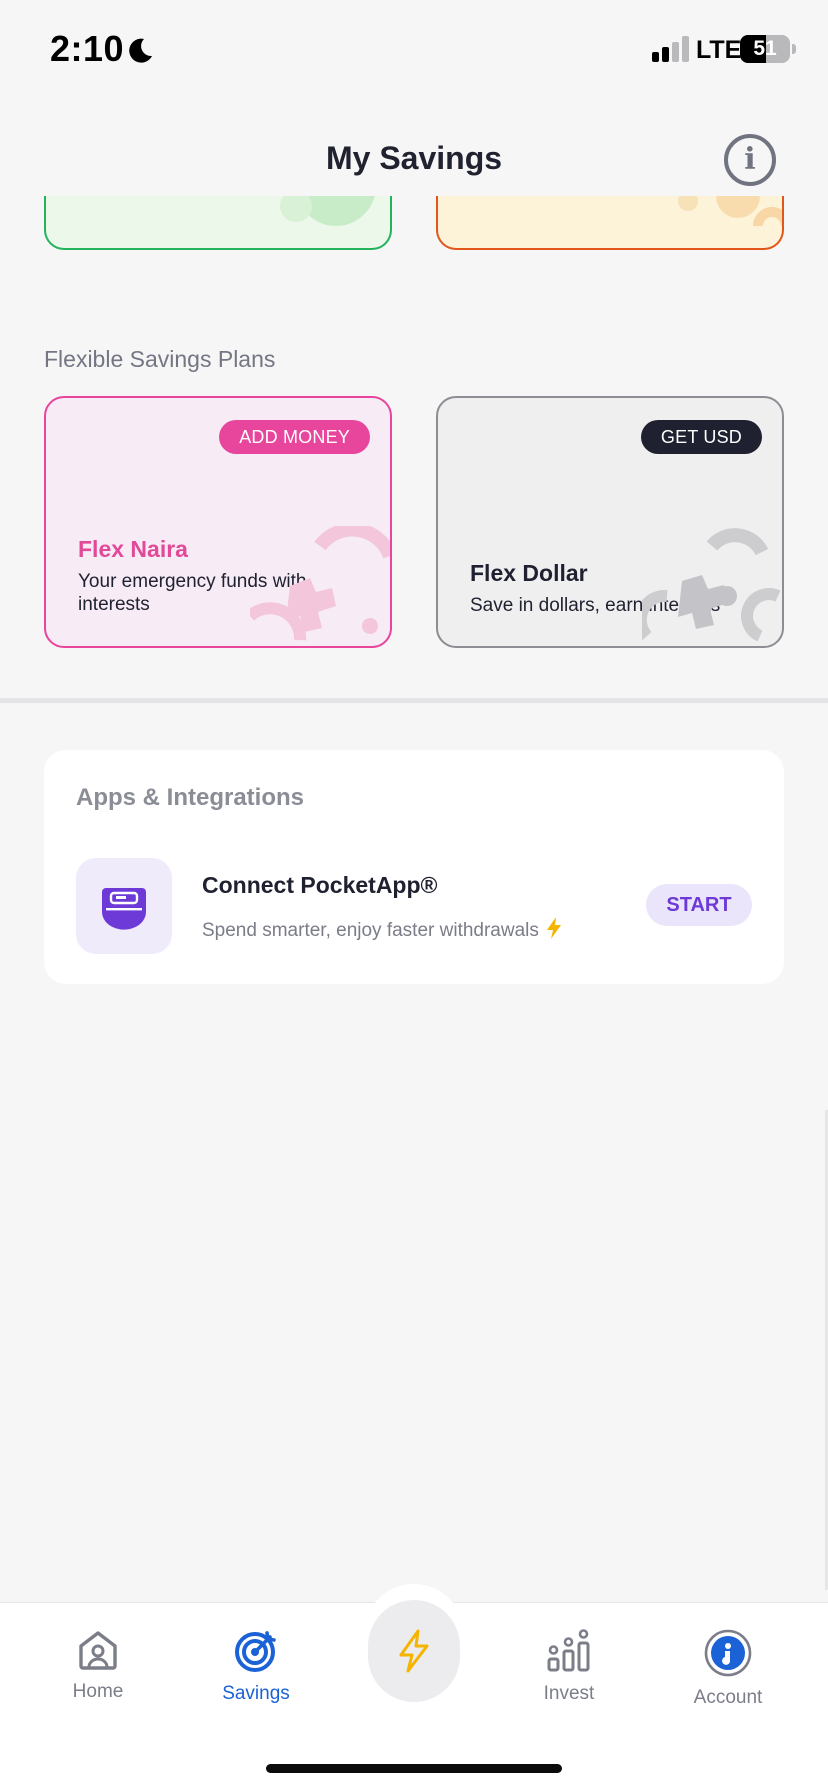 Image resolution: width=828 pixels, height=1792 pixels. What do you see at coordinates (414, 700) in the screenshot?
I see `section-divider` at bounding box center [414, 700].